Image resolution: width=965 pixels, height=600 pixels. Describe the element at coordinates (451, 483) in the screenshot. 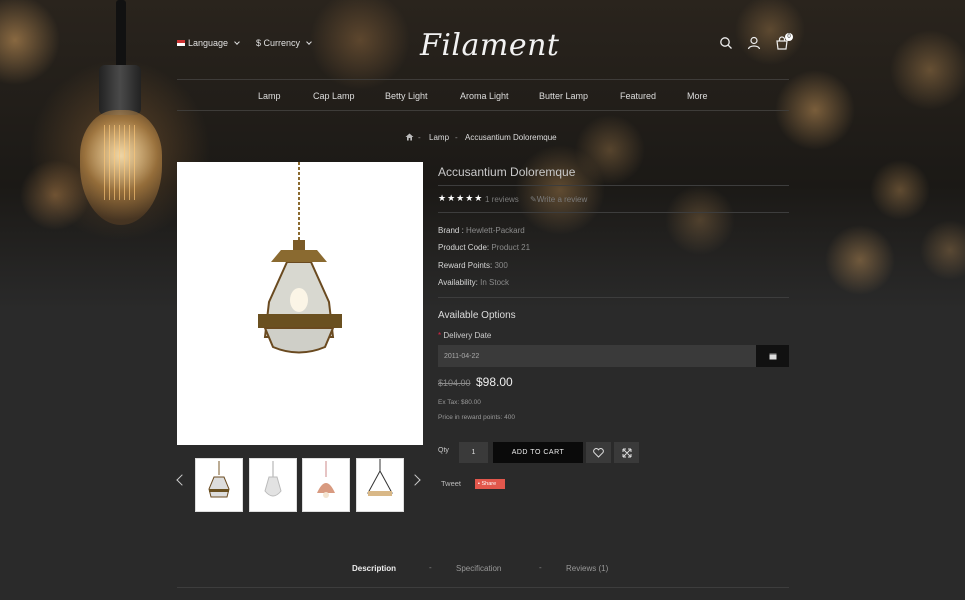

I see `tweet-button: Tweet` at that location.